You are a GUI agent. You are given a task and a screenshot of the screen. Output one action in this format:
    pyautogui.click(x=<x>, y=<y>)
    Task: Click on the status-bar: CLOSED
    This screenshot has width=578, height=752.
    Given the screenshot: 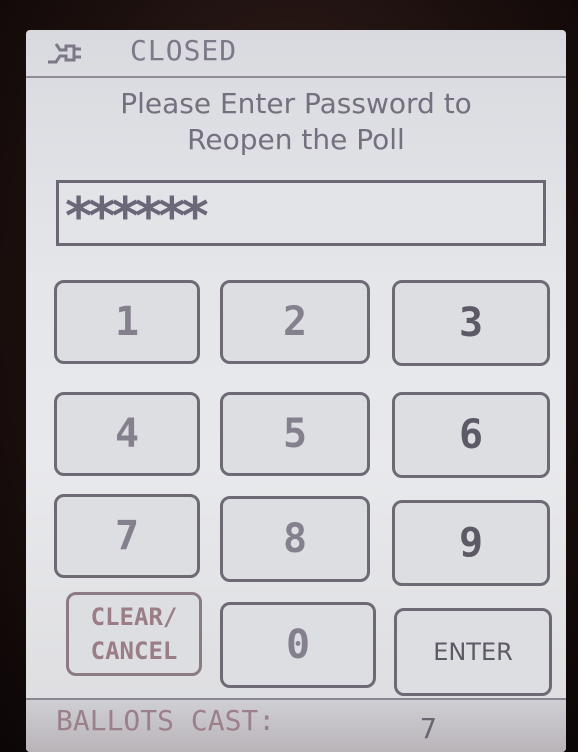 What is the action you would take?
    pyautogui.click(x=296, y=54)
    